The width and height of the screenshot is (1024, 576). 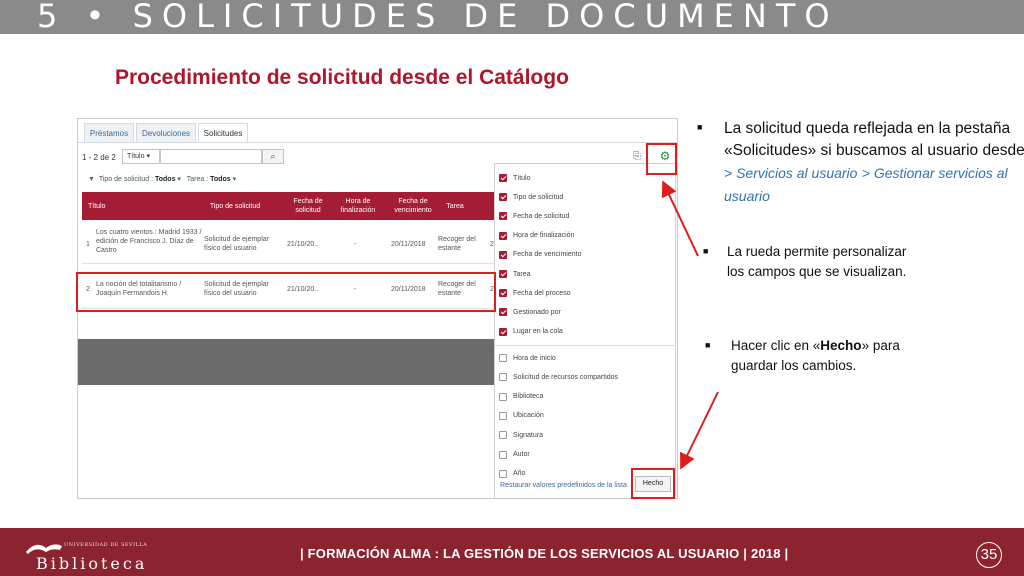 I want to click on row-time: -, so click(x=355, y=244).